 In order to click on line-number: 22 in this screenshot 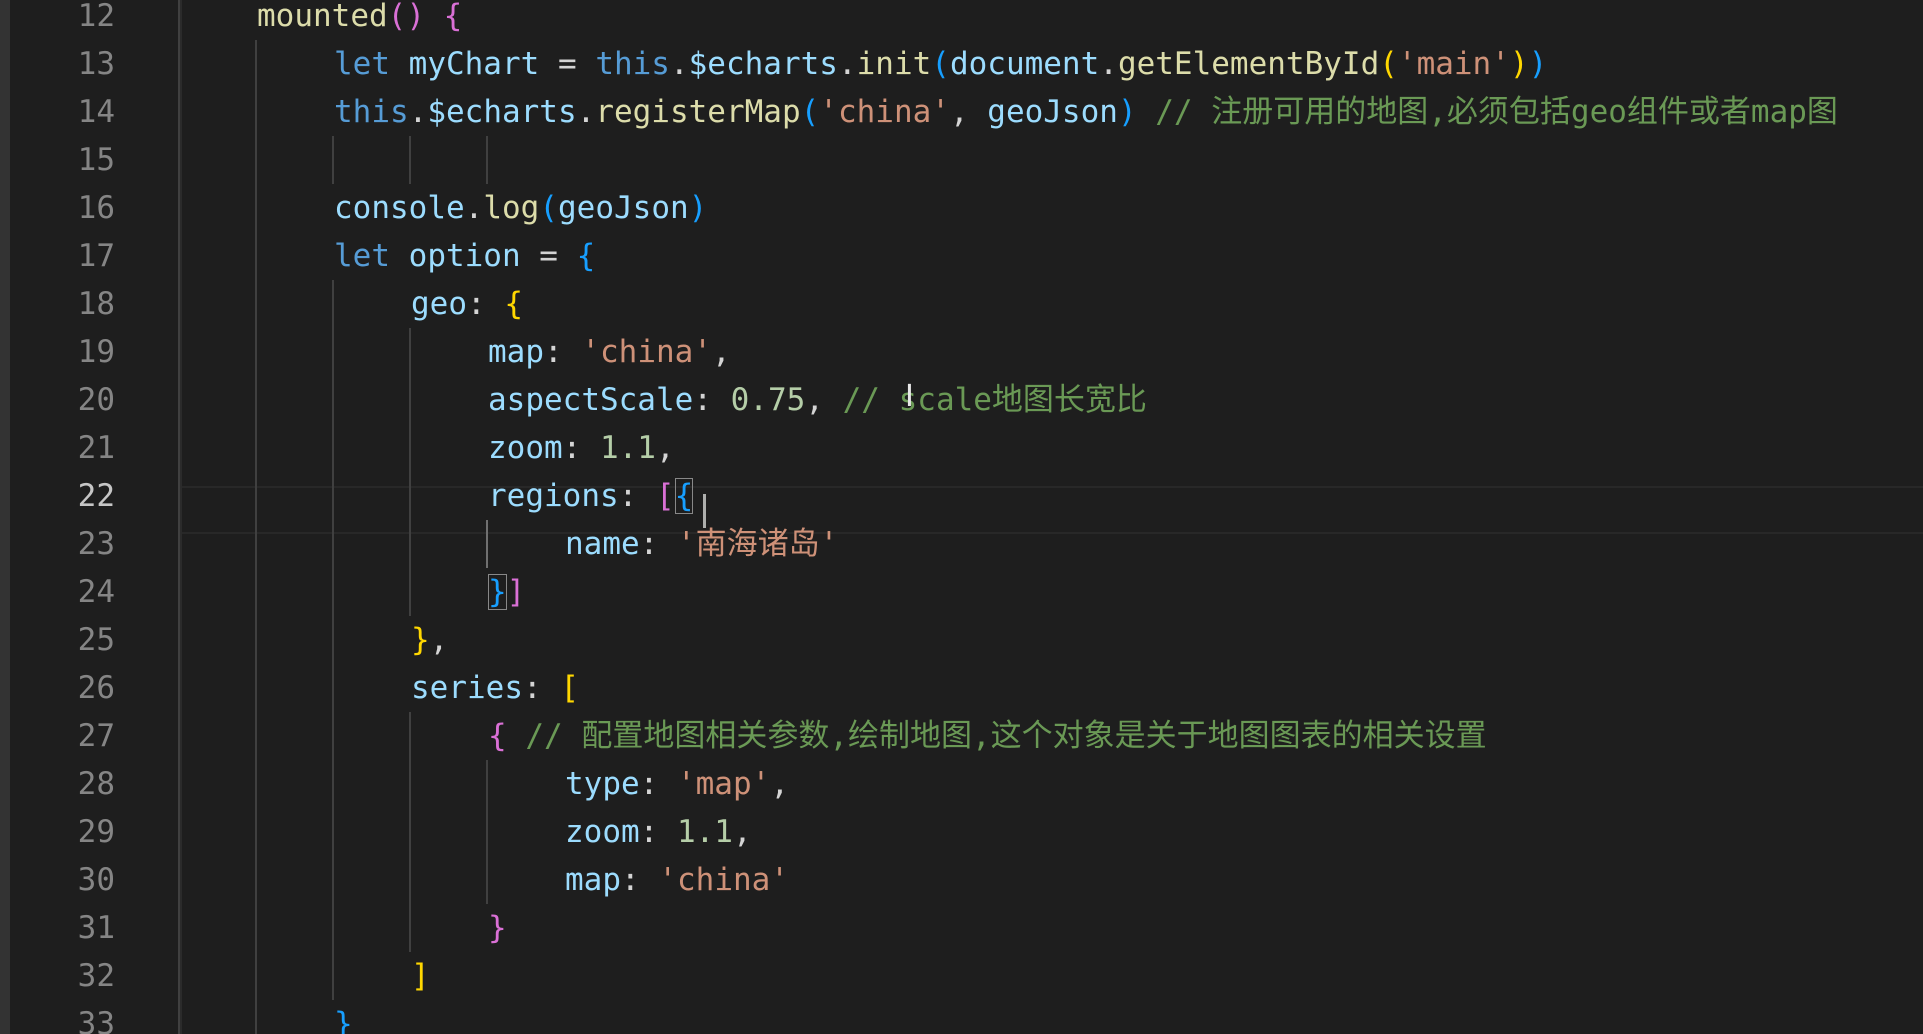, I will do `click(96, 496)`.